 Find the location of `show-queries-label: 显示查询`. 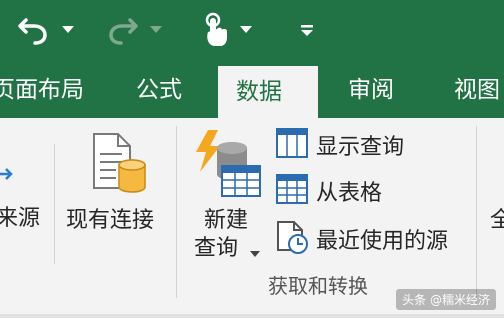

show-queries-label: 显示查询 is located at coordinates (360, 147).